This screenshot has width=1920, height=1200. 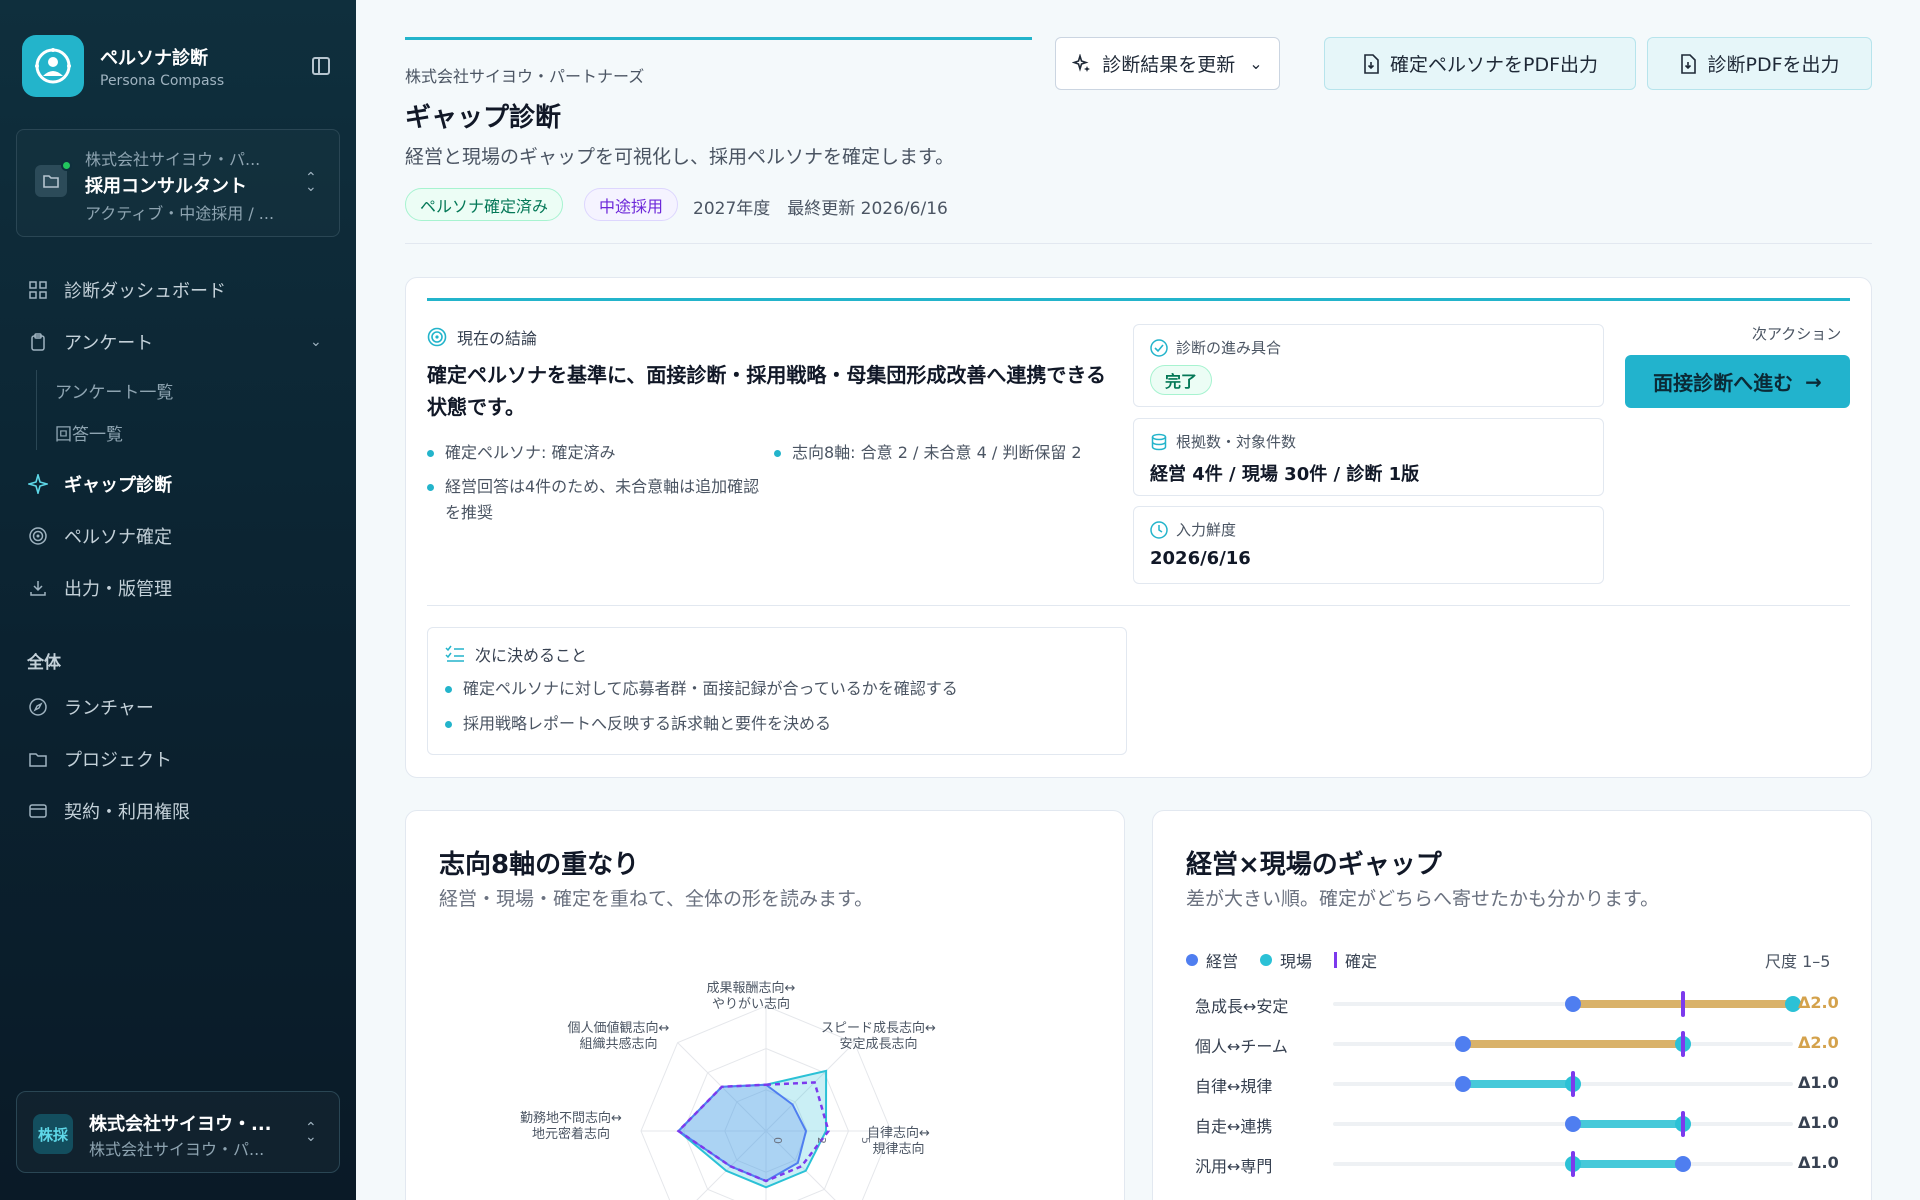 I want to click on org-switcher: 株採 株式会社サイヨウ・... 株式会社サイヨウ・パ... ⌃ ⌄, so click(x=178, y=1132).